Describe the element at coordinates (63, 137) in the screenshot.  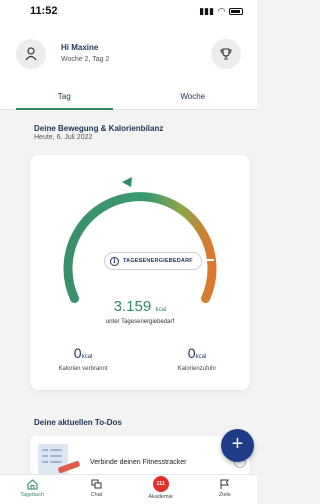
I see `section-date: Heute, 6. Juli 2022` at that location.